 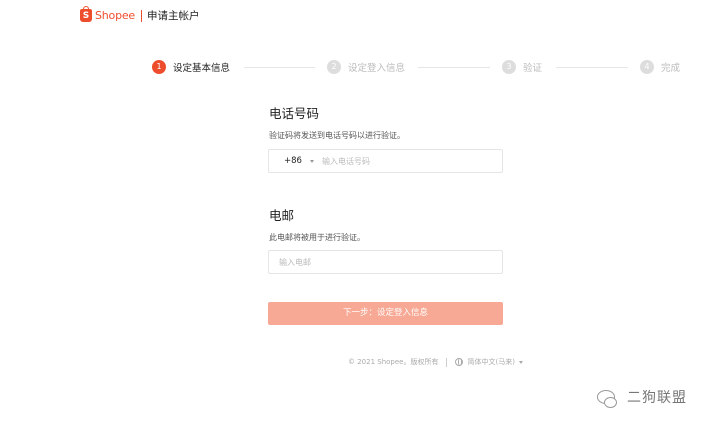 I want to click on email-input: 输入电邮, so click(x=295, y=262).